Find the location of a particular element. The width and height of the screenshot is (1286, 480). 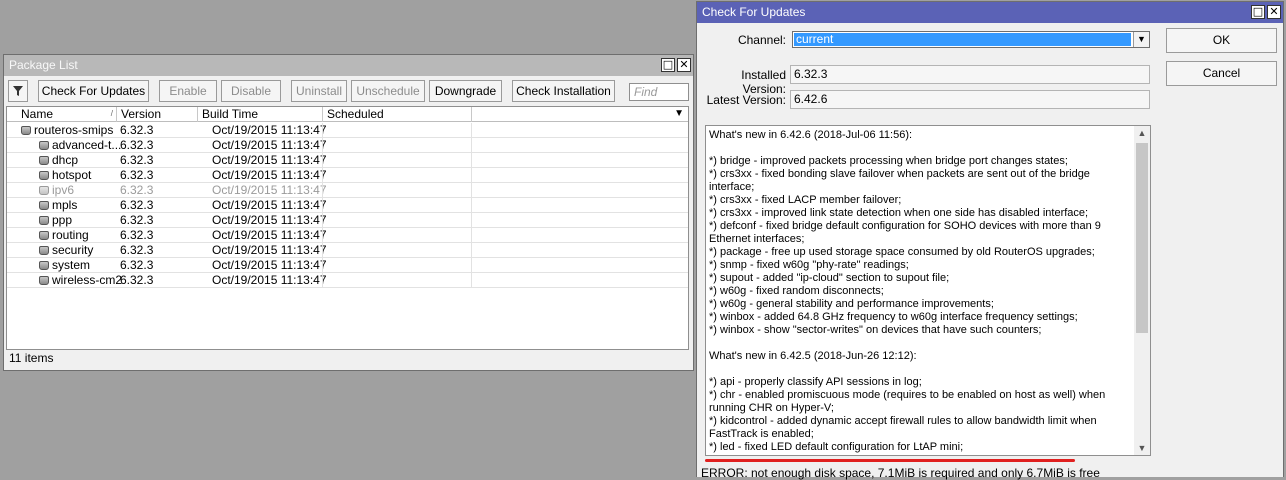

changelog-scrollbar: ▲ ▼ is located at coordinates (1142, 290).